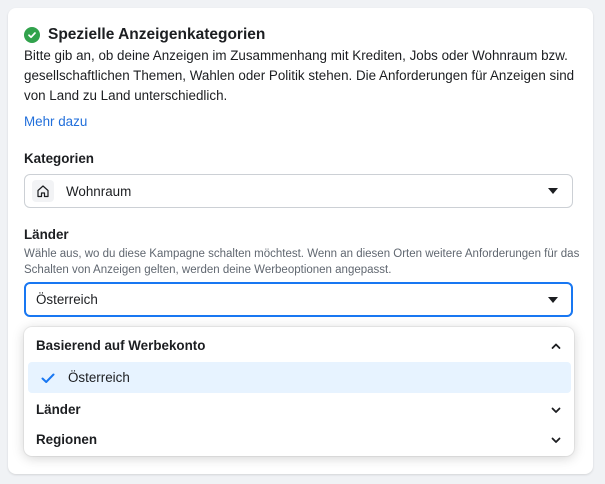  I want to click on dropdown-section-label: Länder, so click(58, 409).